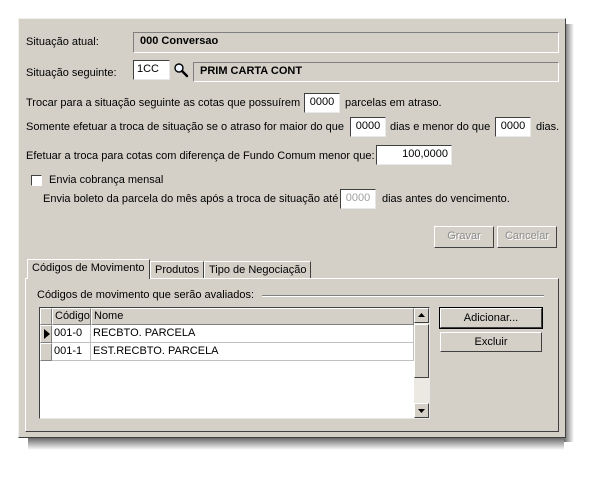  I want to click on column-header-codigo: Código, so click(71, 316).